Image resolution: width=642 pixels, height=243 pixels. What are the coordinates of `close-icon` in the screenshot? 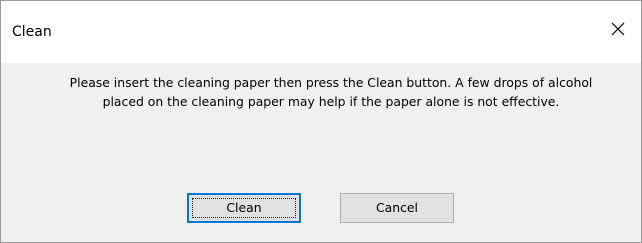 It's located at (618, 29).